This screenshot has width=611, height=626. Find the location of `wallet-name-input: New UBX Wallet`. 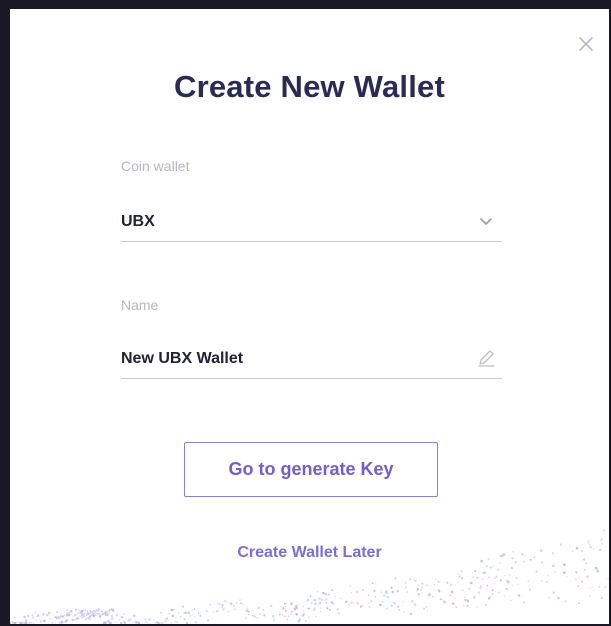

wallet-name-input: New UBX Wallet is located at coordinates (311, 360).